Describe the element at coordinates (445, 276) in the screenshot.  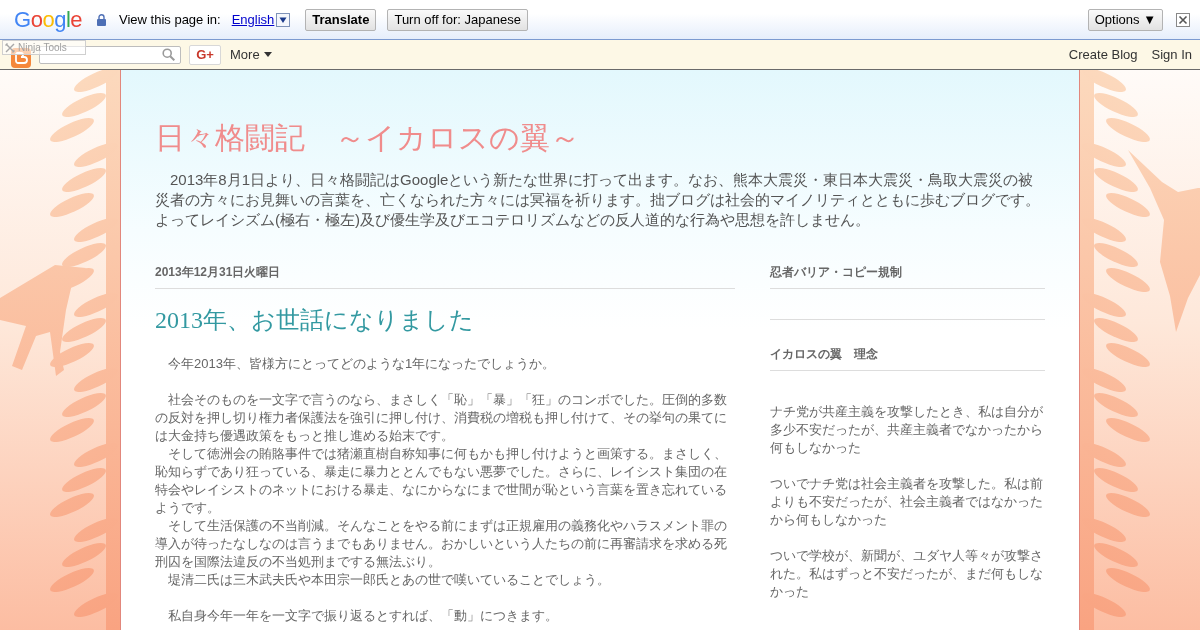
I see `post-date: 2013年12月31日火曜日` at that location.